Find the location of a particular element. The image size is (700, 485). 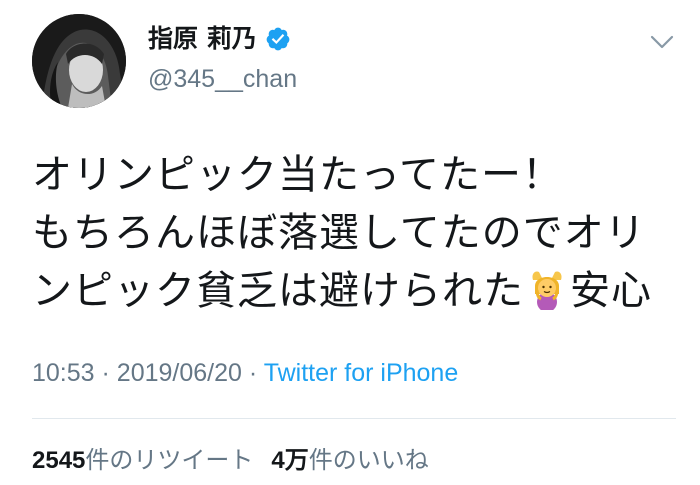

tweet-line-text: 安心 is located at coordinates (611, 291).